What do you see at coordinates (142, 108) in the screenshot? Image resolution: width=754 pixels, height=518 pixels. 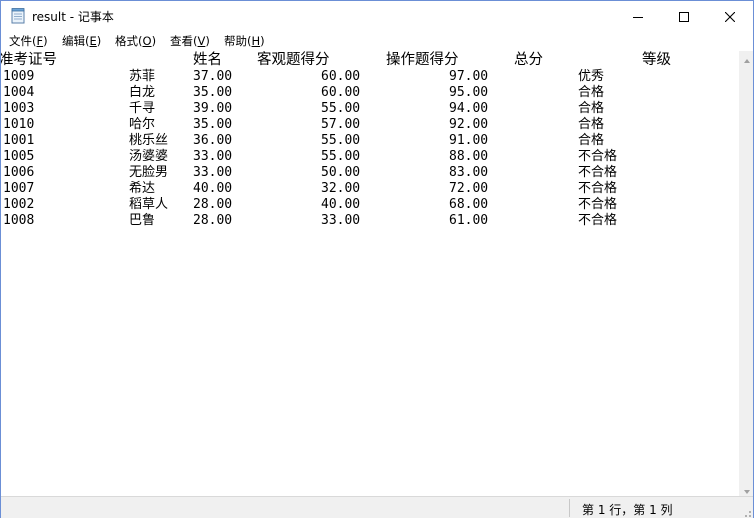 I see `cell-name: 千寻` at bounding box center [142, 108].